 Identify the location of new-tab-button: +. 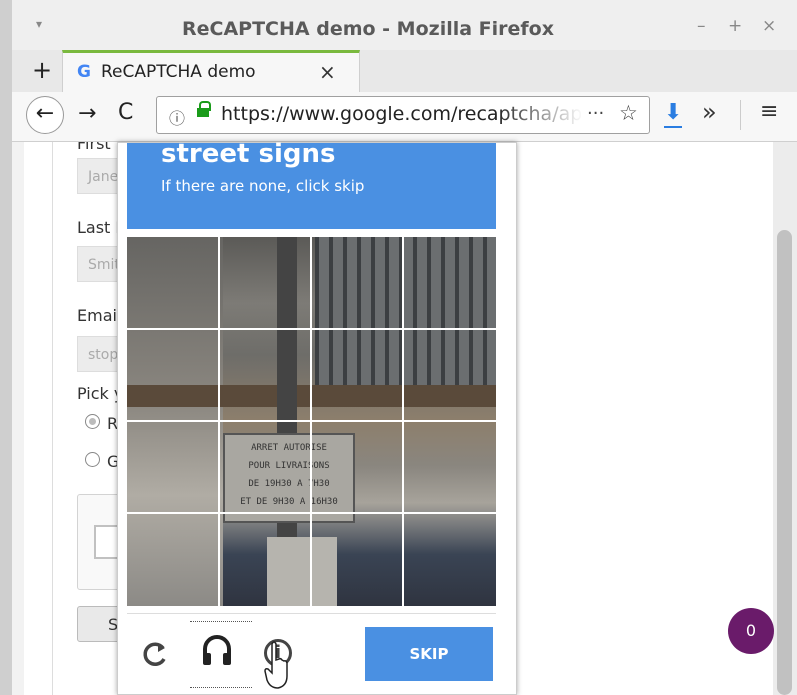
(42, 70).